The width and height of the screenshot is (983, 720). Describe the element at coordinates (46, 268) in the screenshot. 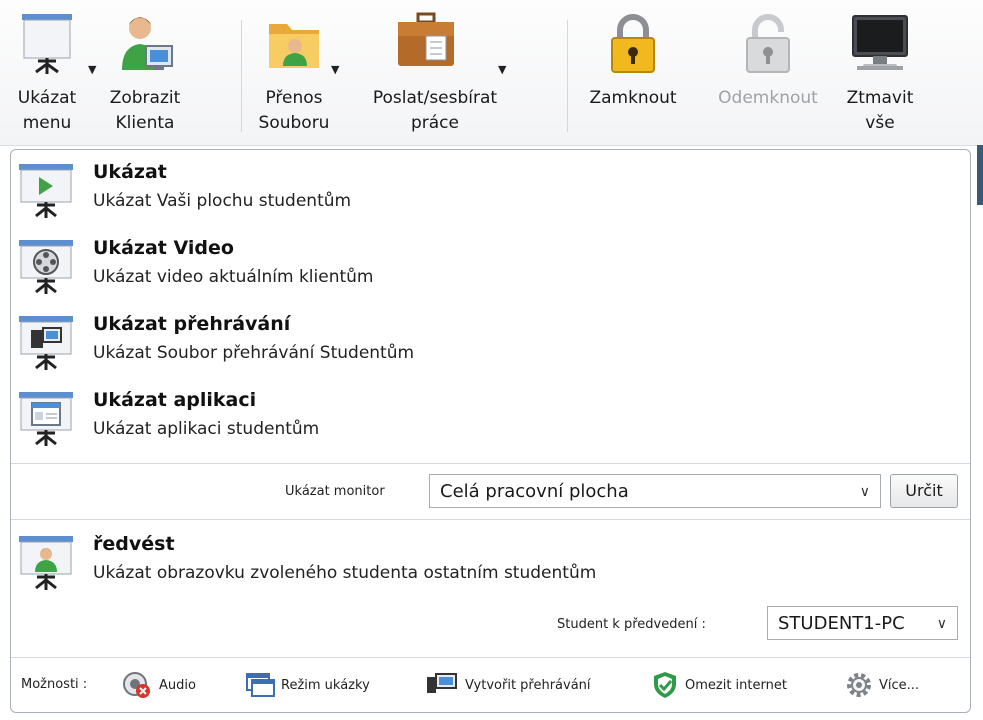

I see `film-reel-presentation-icon` at that location.